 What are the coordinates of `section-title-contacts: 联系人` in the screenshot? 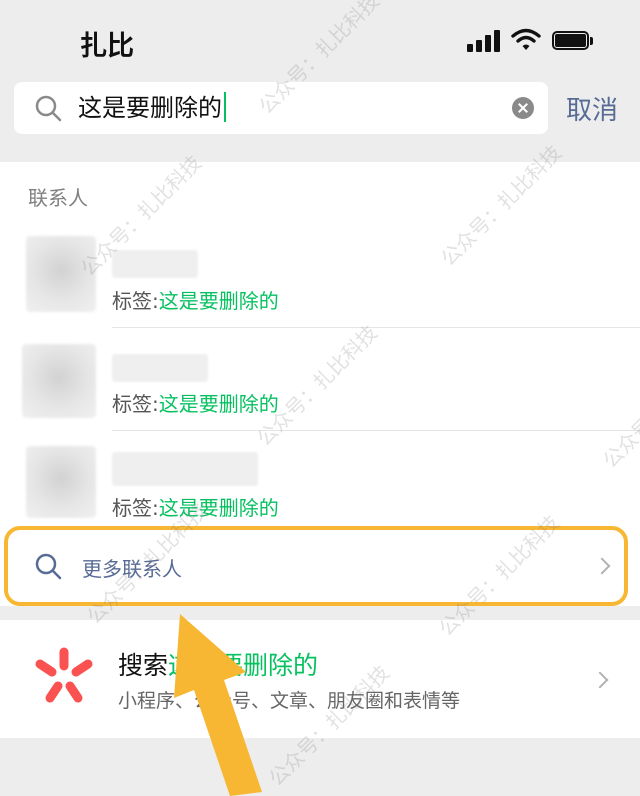 It's located at (58, 198).